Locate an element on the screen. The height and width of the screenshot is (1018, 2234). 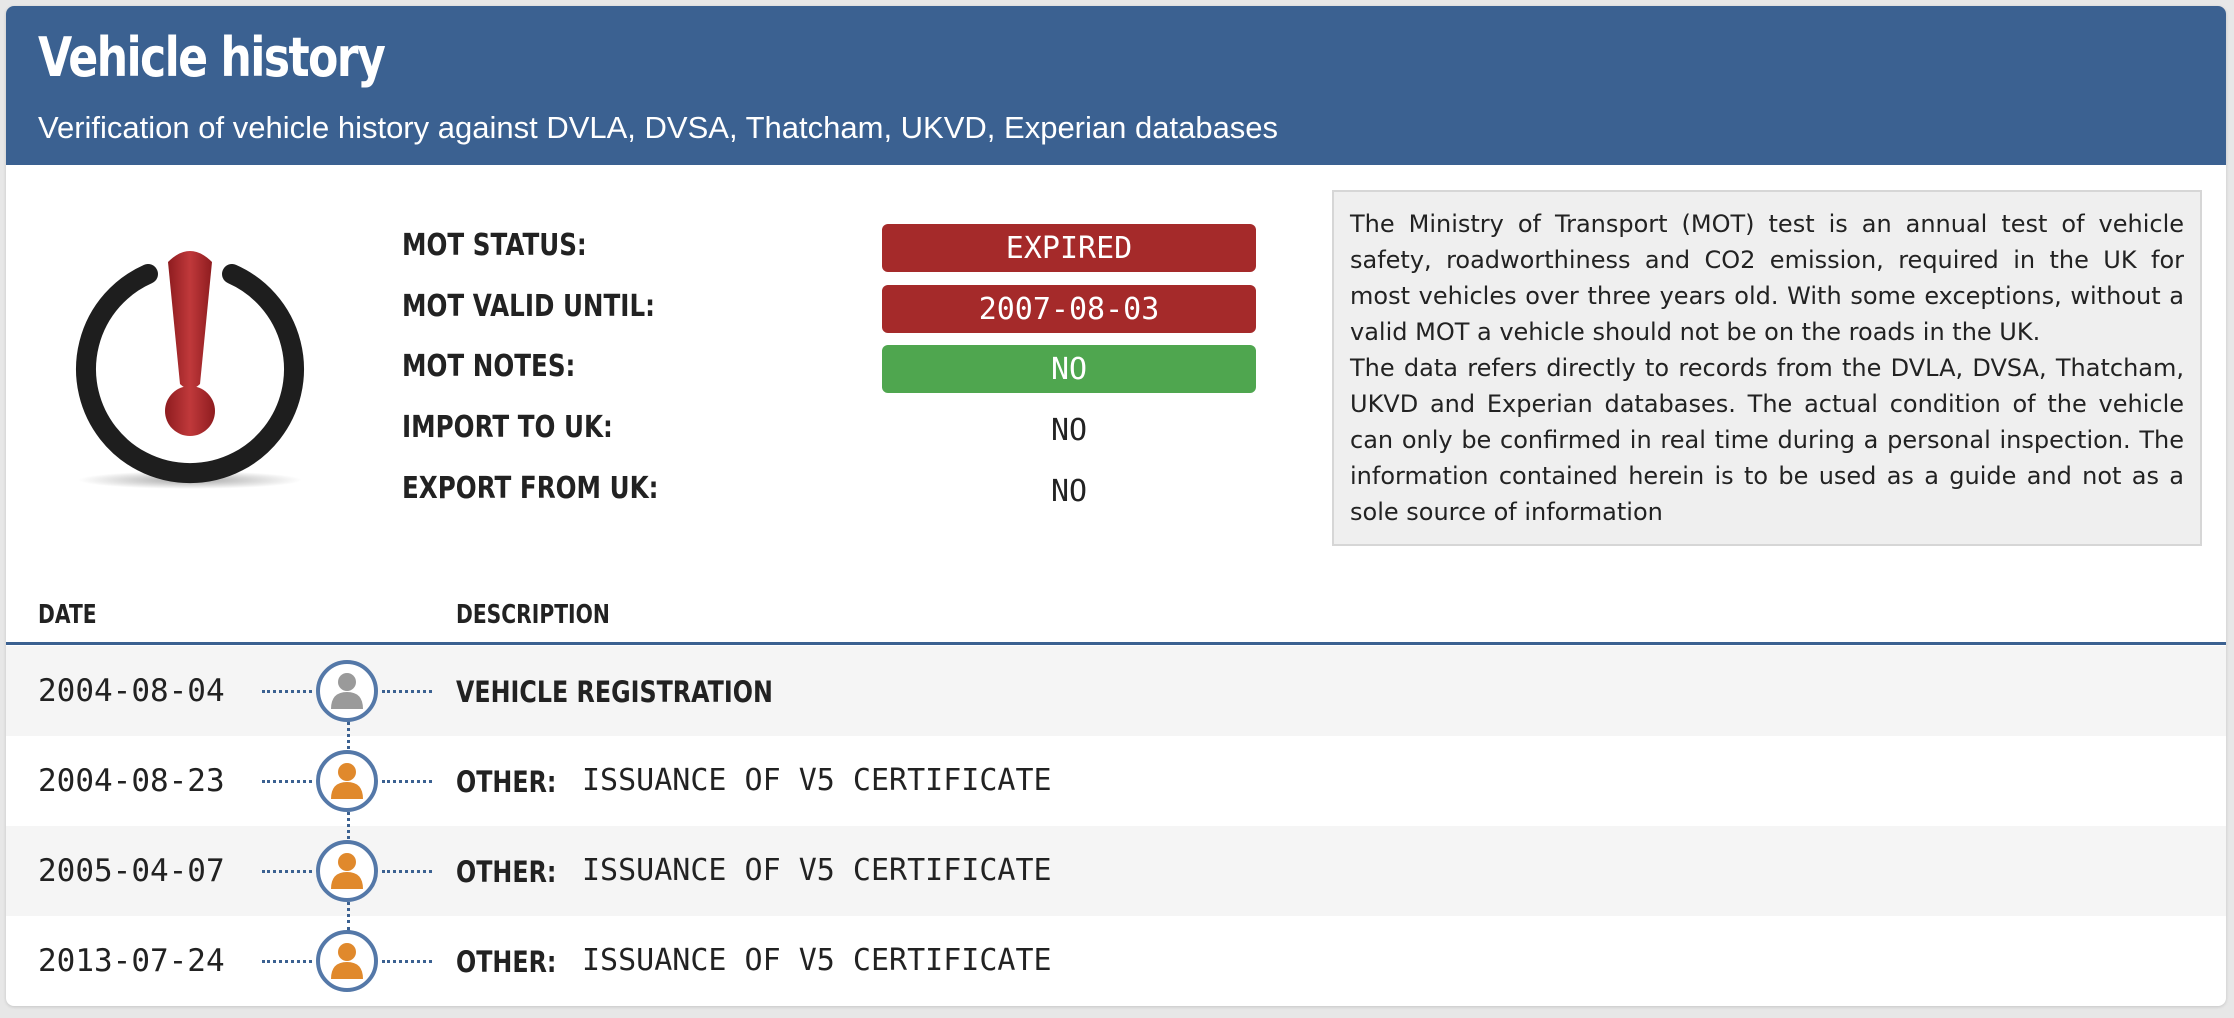
mot-notes-label: MOT NOTES: is located at coordinates (489, 366).